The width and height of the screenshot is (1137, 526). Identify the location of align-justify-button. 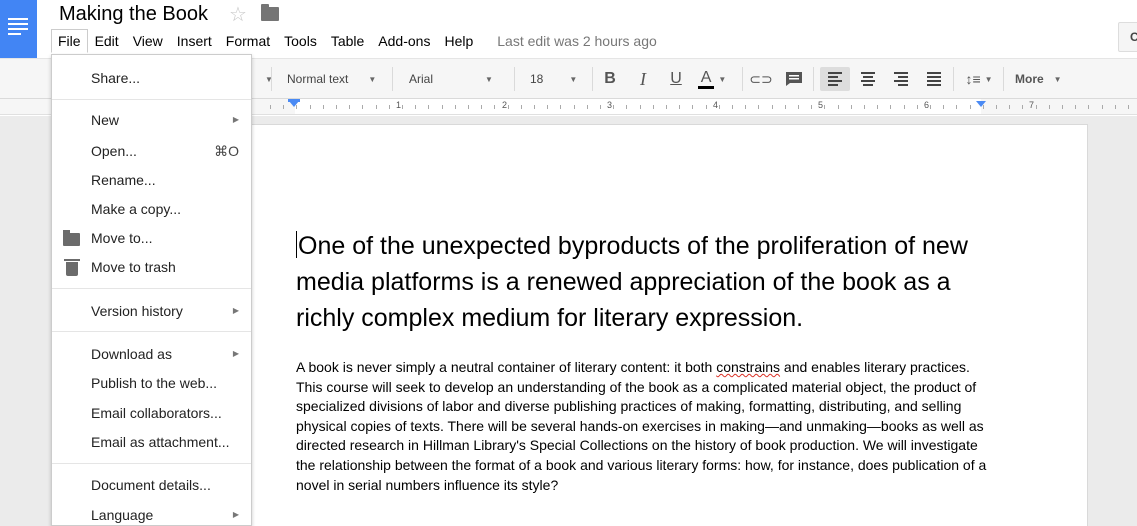
(934, 79).